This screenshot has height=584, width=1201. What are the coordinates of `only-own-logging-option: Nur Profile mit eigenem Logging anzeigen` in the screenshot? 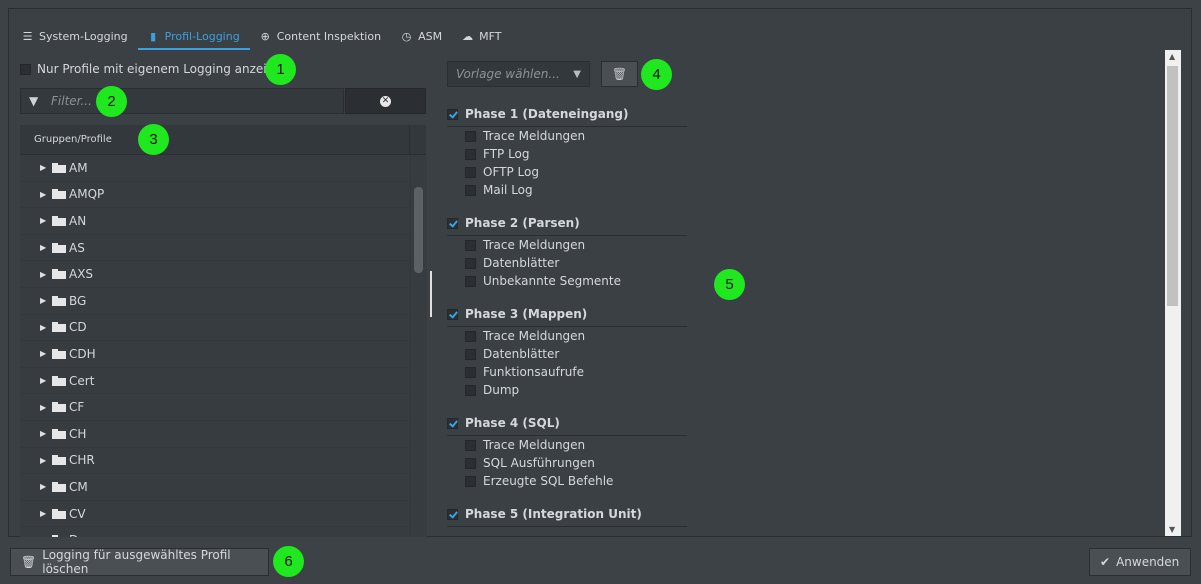 It's located at (154, 69).